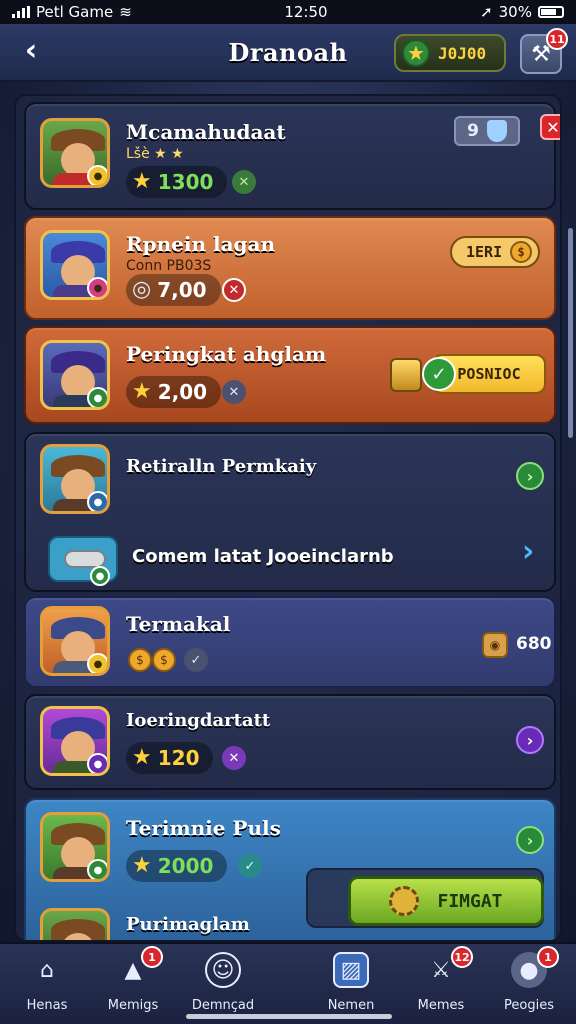  I want to click on tab-bag: ▲ 1 Memigs, so click(133, 982).